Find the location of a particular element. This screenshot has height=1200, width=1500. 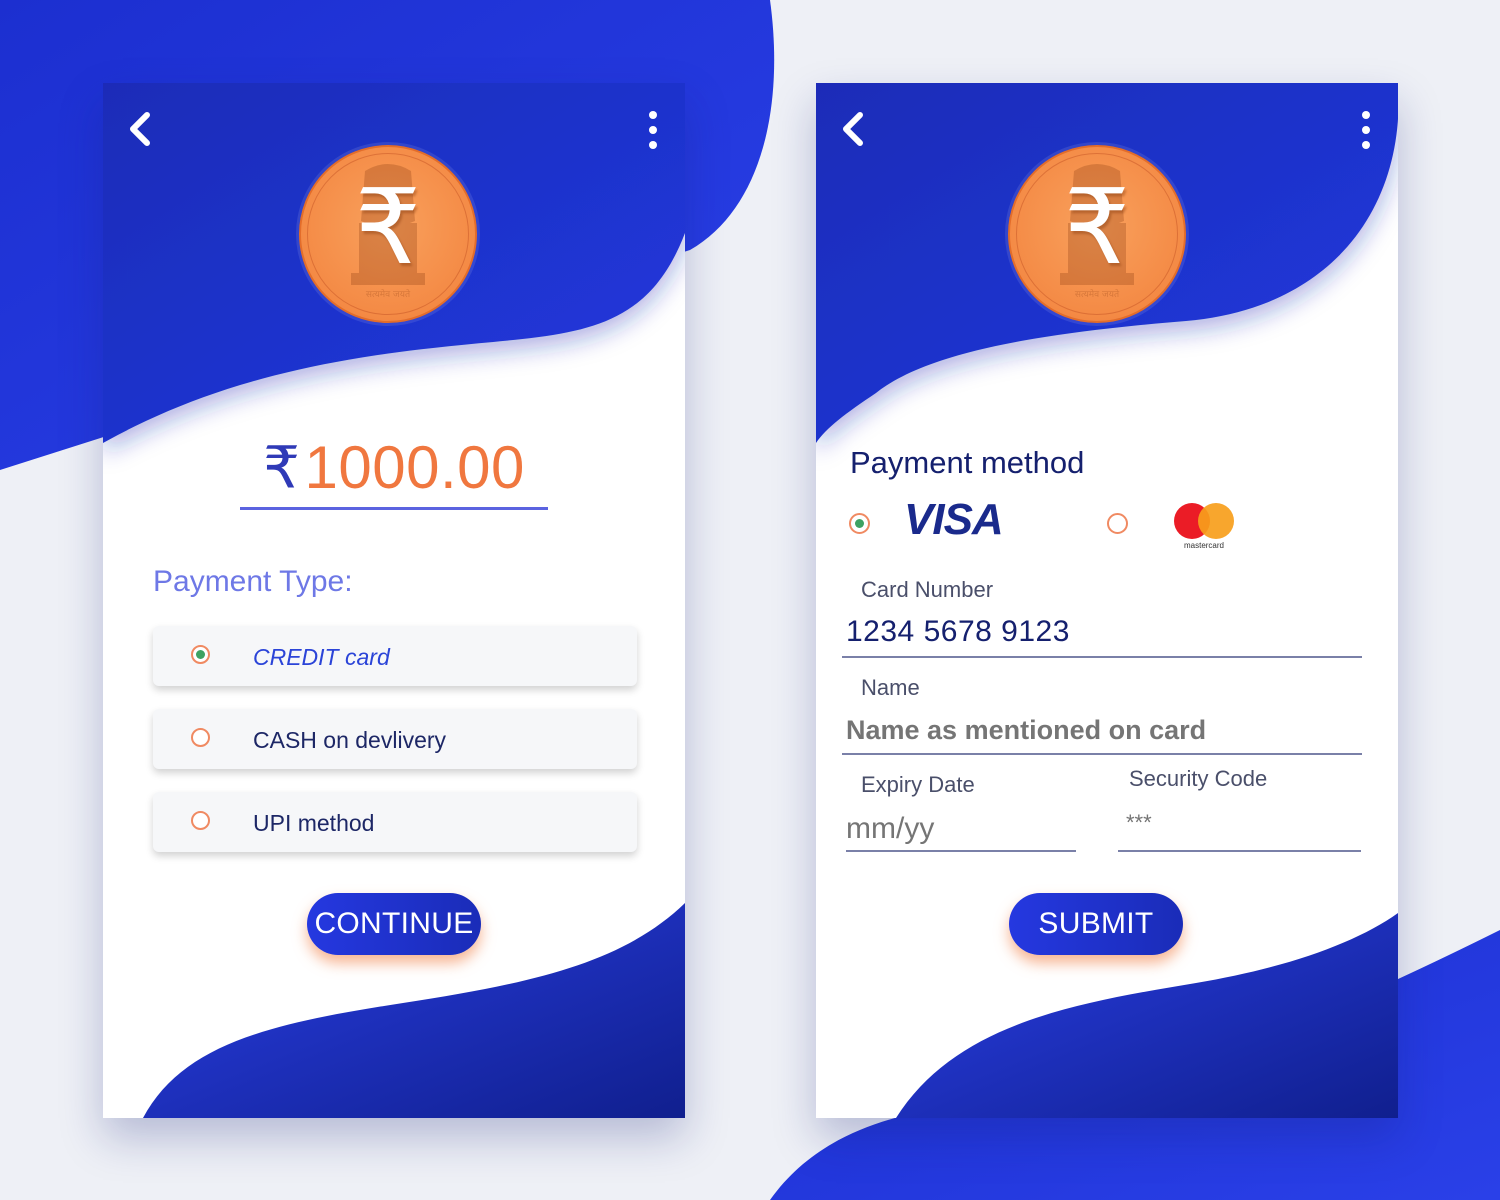

continue-button: CONTINUE is located at coordinates (394, 924).